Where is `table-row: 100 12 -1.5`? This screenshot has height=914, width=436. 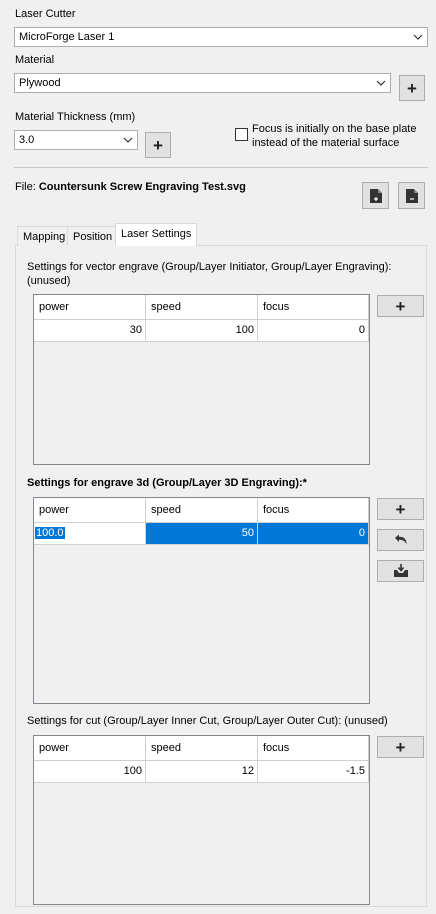
table-row: 100 12 -1.5 is located at coordinates (201, 772).